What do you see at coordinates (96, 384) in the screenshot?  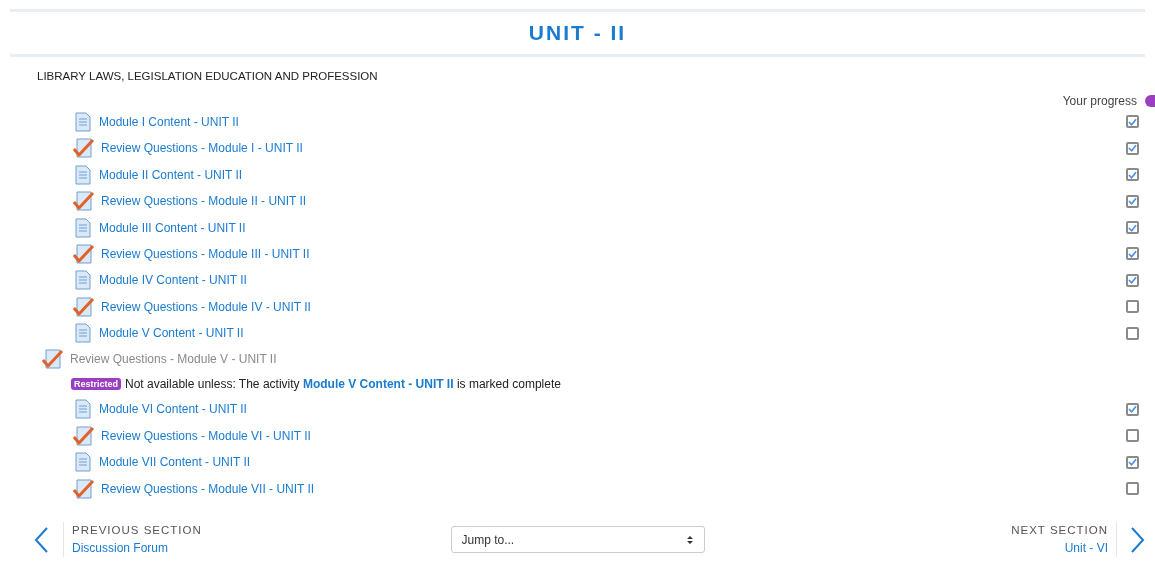 I see `restricted-badge: Restricted` at bounding box center [96, 384].